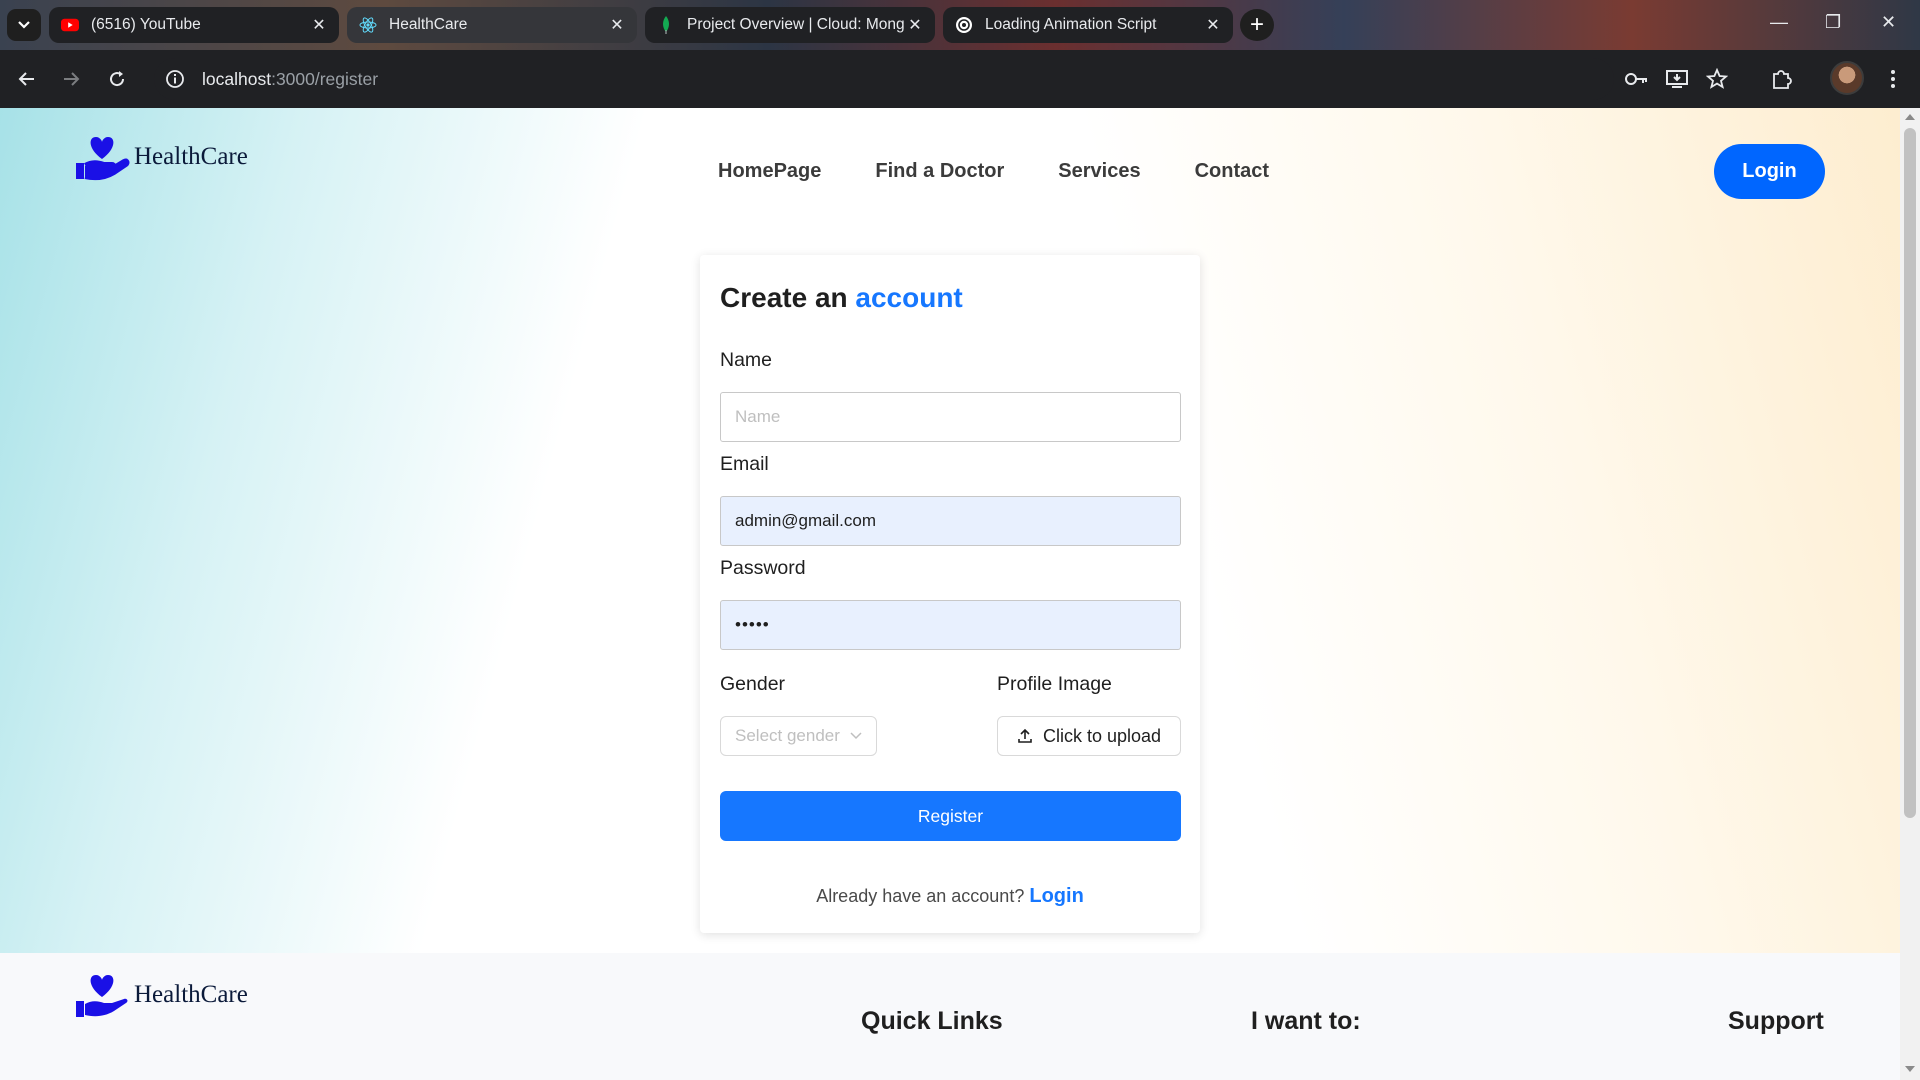 This screenshot has width=1920, height=1080. What do you see at coordinates (920, 896) in the screenshot?
I see `already-text: Already have an account?` at bounding box center [920, 896].